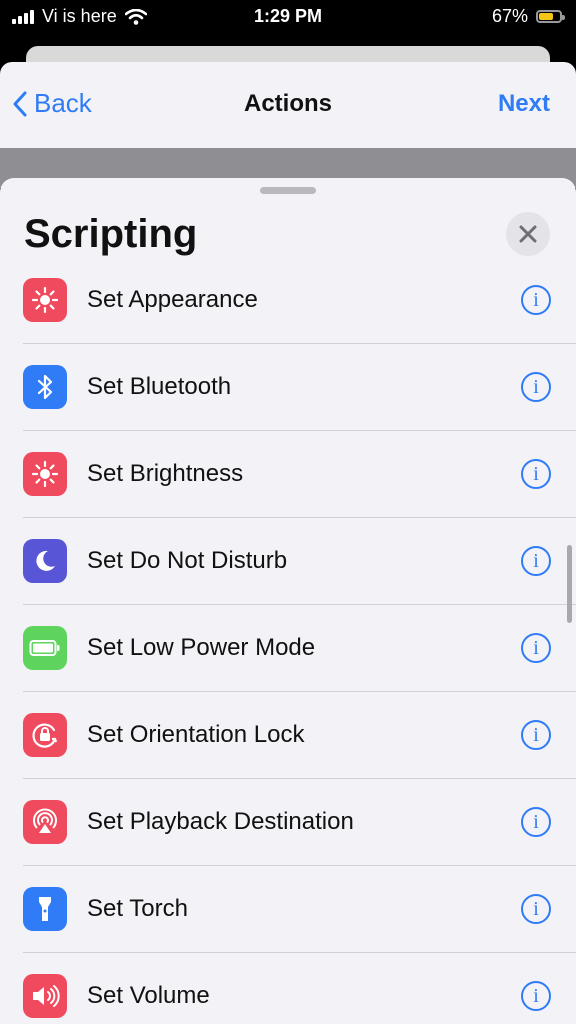 This screenshot has height=1024, width=576. I want to click on action-label: Set Appearance, so click(172, 299).